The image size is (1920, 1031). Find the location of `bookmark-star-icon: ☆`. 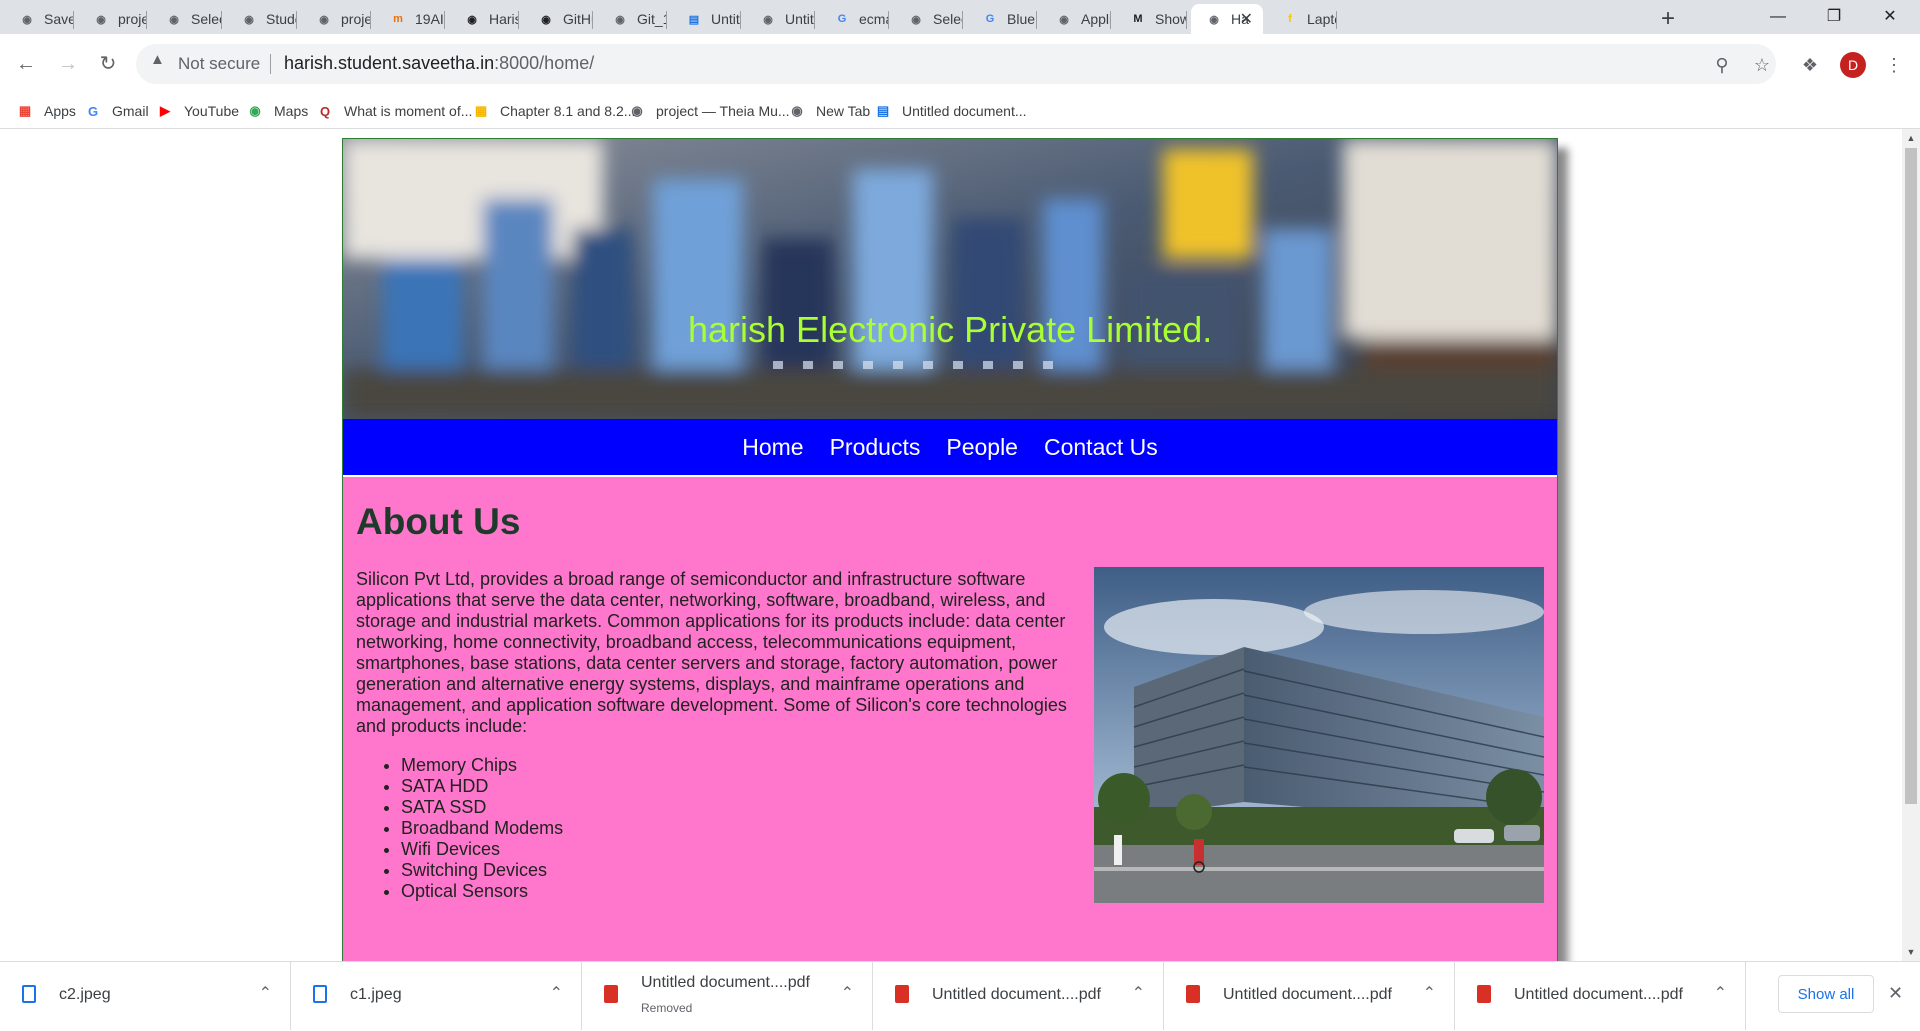

bookmark-star-icon: ☆ is located at coordinates (1762, 65).